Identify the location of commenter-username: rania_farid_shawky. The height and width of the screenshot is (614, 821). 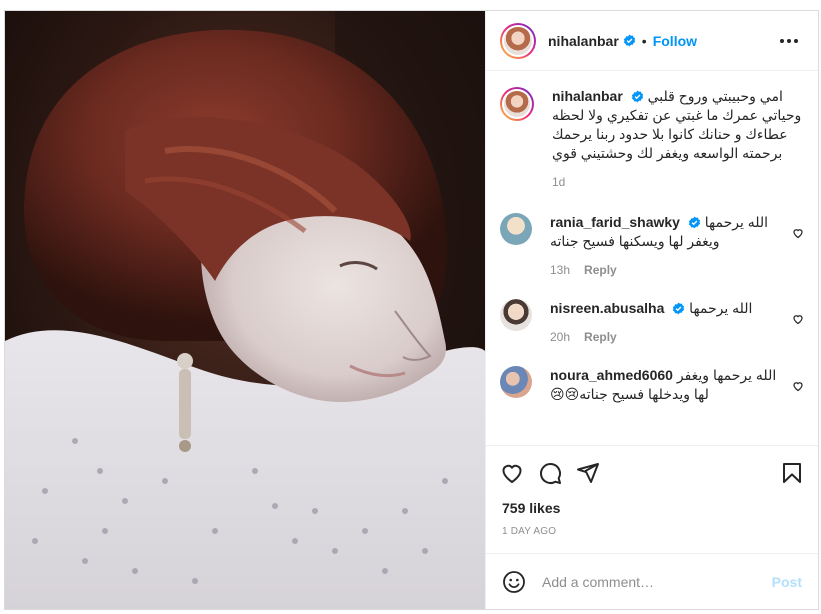
(615, 222).